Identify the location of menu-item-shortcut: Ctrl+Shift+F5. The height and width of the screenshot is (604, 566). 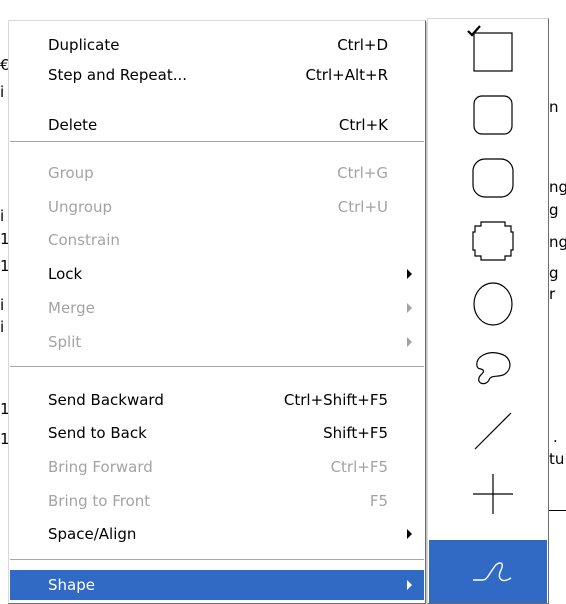
(335, 400).